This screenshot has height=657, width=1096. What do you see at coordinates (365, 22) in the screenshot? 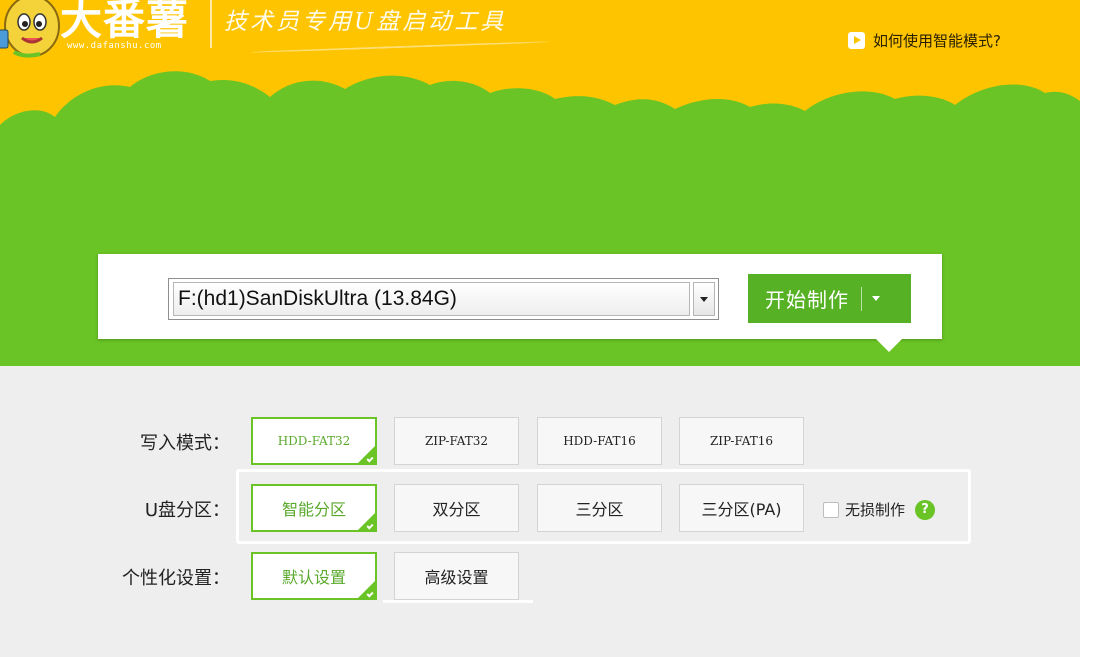
I see `slogan: 技术员专用U盘启动工具` at bounding box center [365, 22].